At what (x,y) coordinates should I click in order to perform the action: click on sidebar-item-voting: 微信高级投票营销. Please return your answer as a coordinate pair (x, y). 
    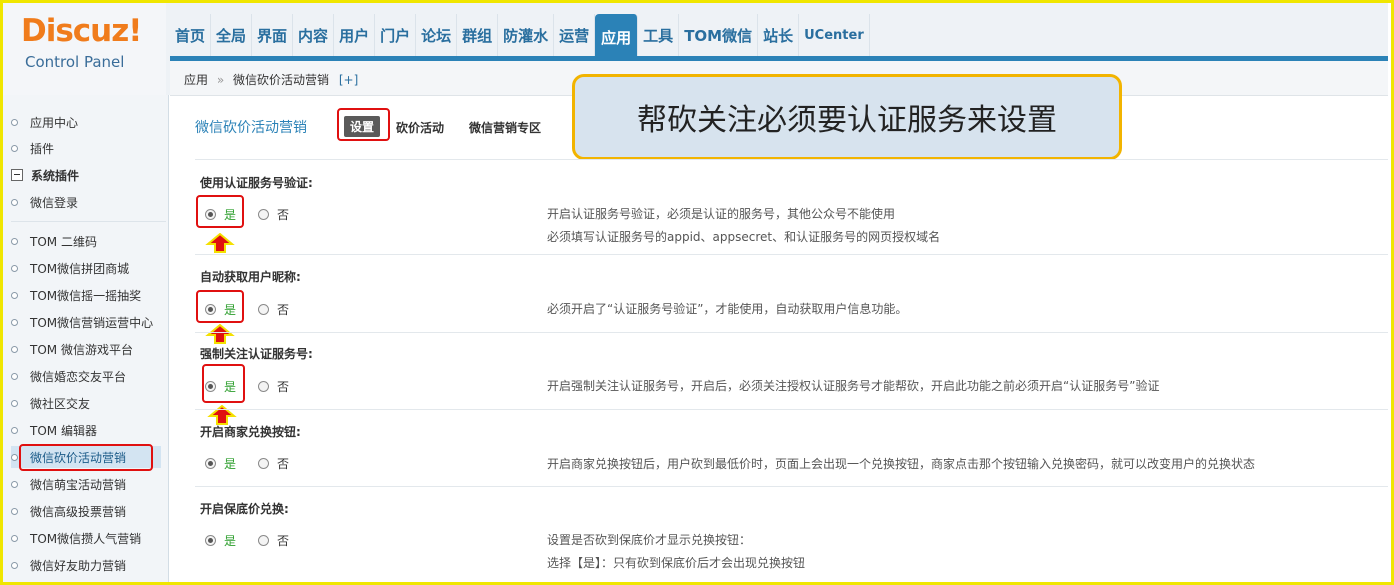
    Looking at the image, I should click on (68, 511).